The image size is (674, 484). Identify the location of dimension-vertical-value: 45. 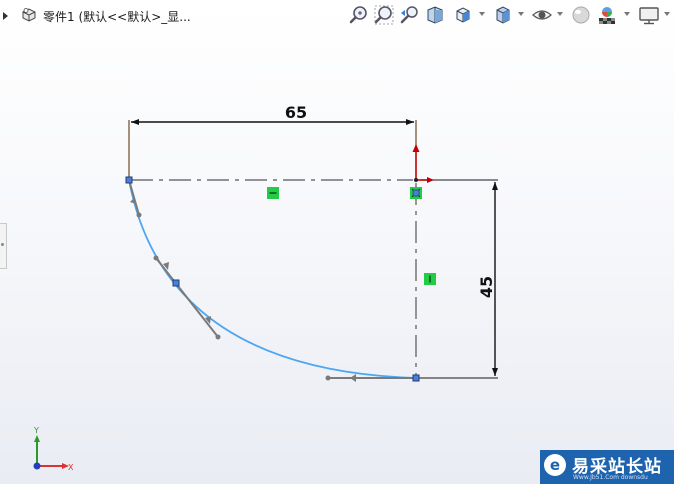
(486, 287).